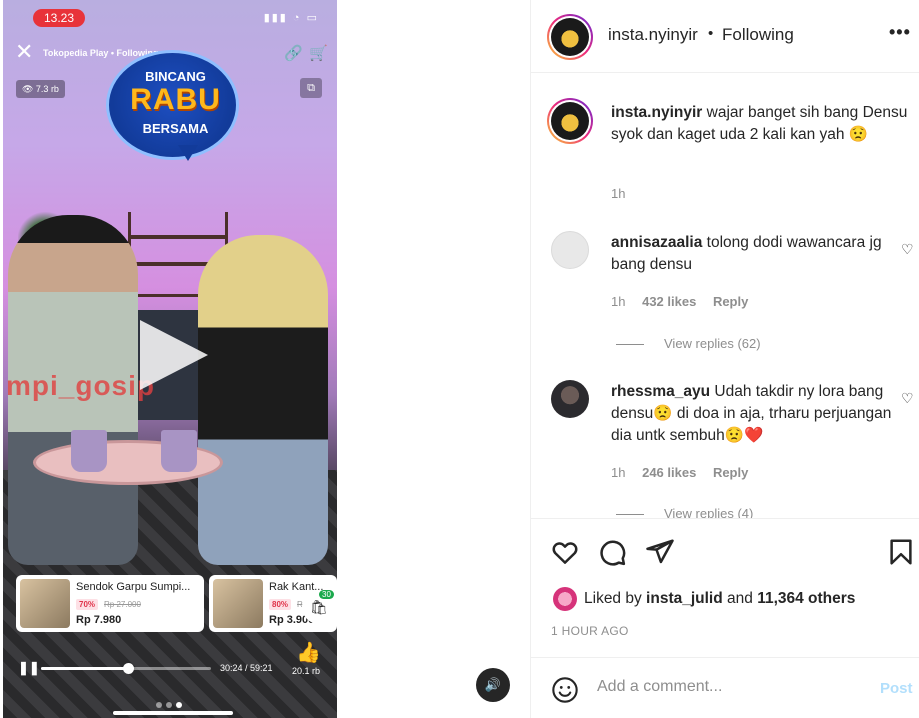 Image resolution: width=919 pixels, height=718 pixels. What do you see at coordinates (493, 685) in the screenshot?
I see `audio-icon: 🔊` at bounding box center [493, 685].